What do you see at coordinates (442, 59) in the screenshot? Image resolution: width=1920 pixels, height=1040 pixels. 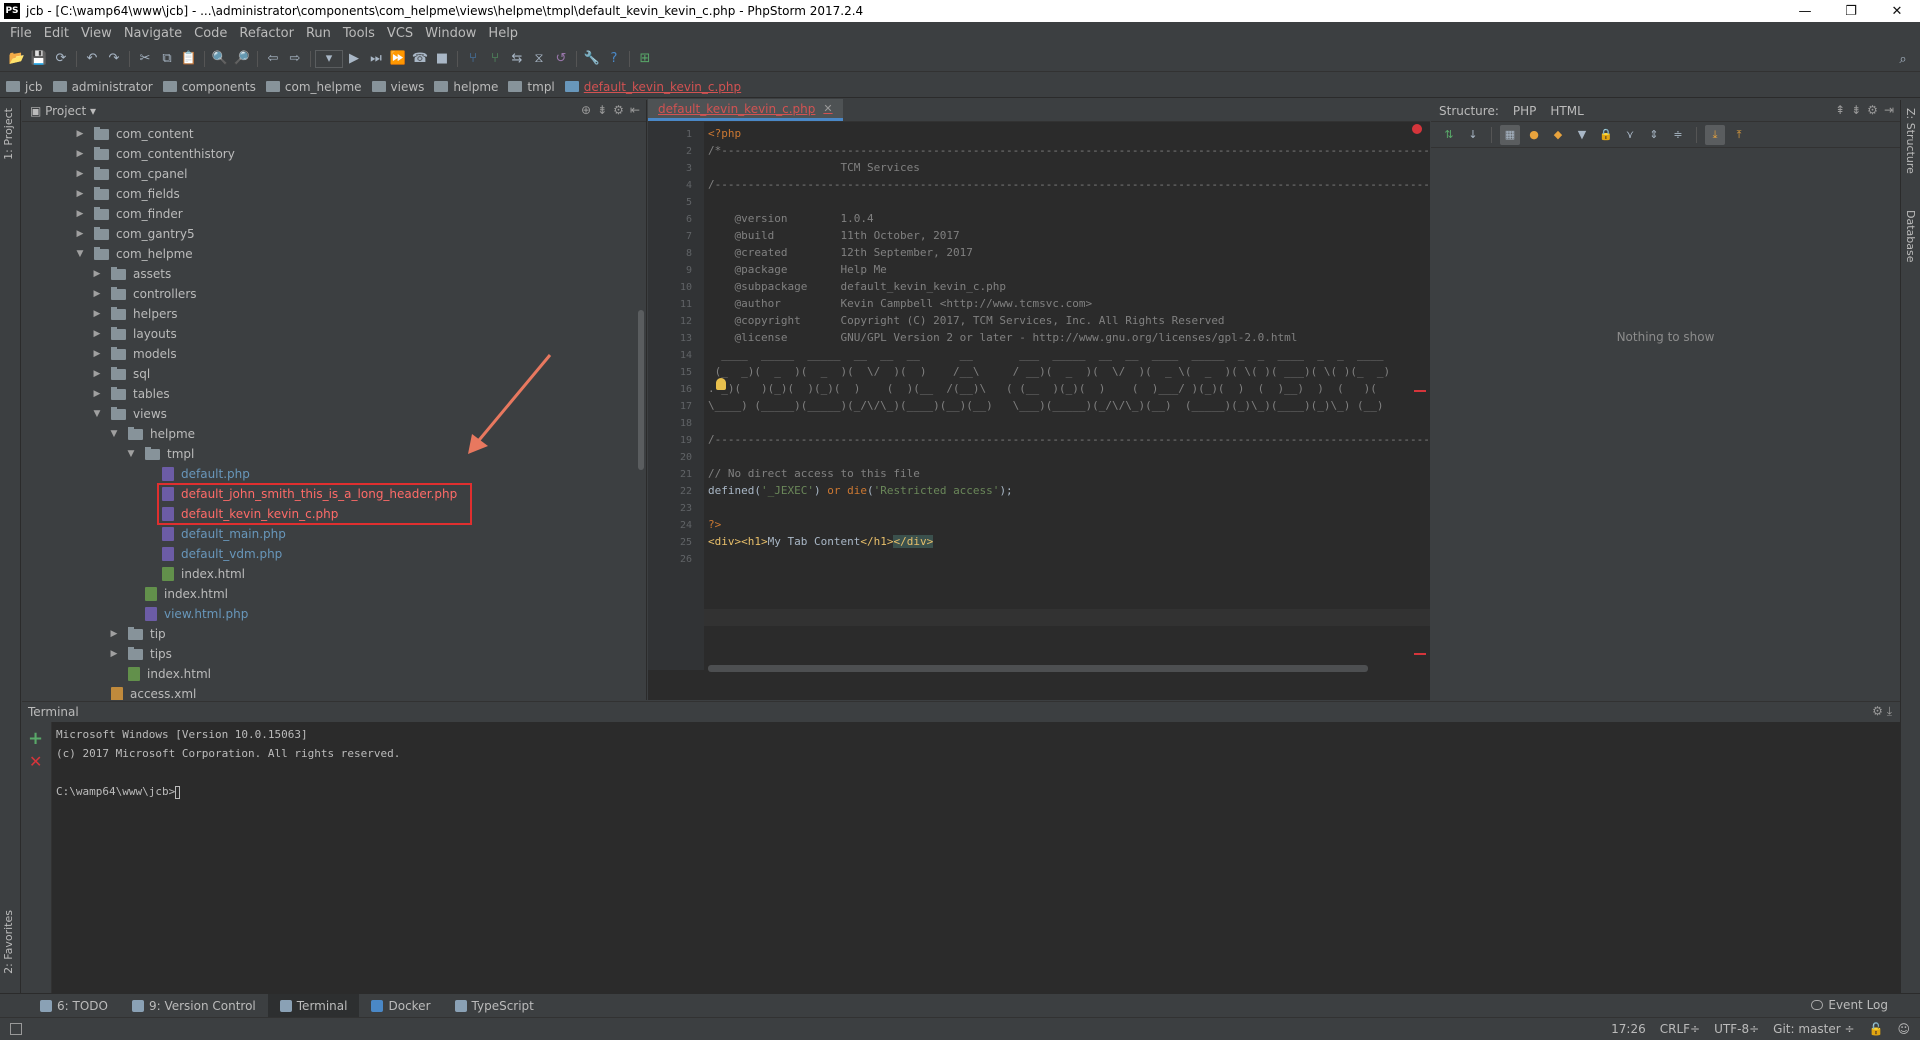 I see `stop-icon: ■` at bounding box center [442, 59].